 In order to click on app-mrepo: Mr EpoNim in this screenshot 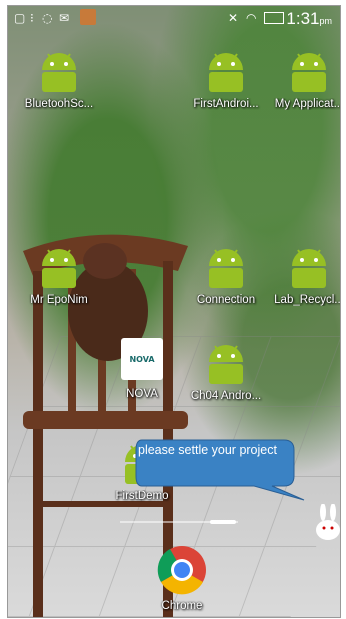, I will do `click(59, 275)`.